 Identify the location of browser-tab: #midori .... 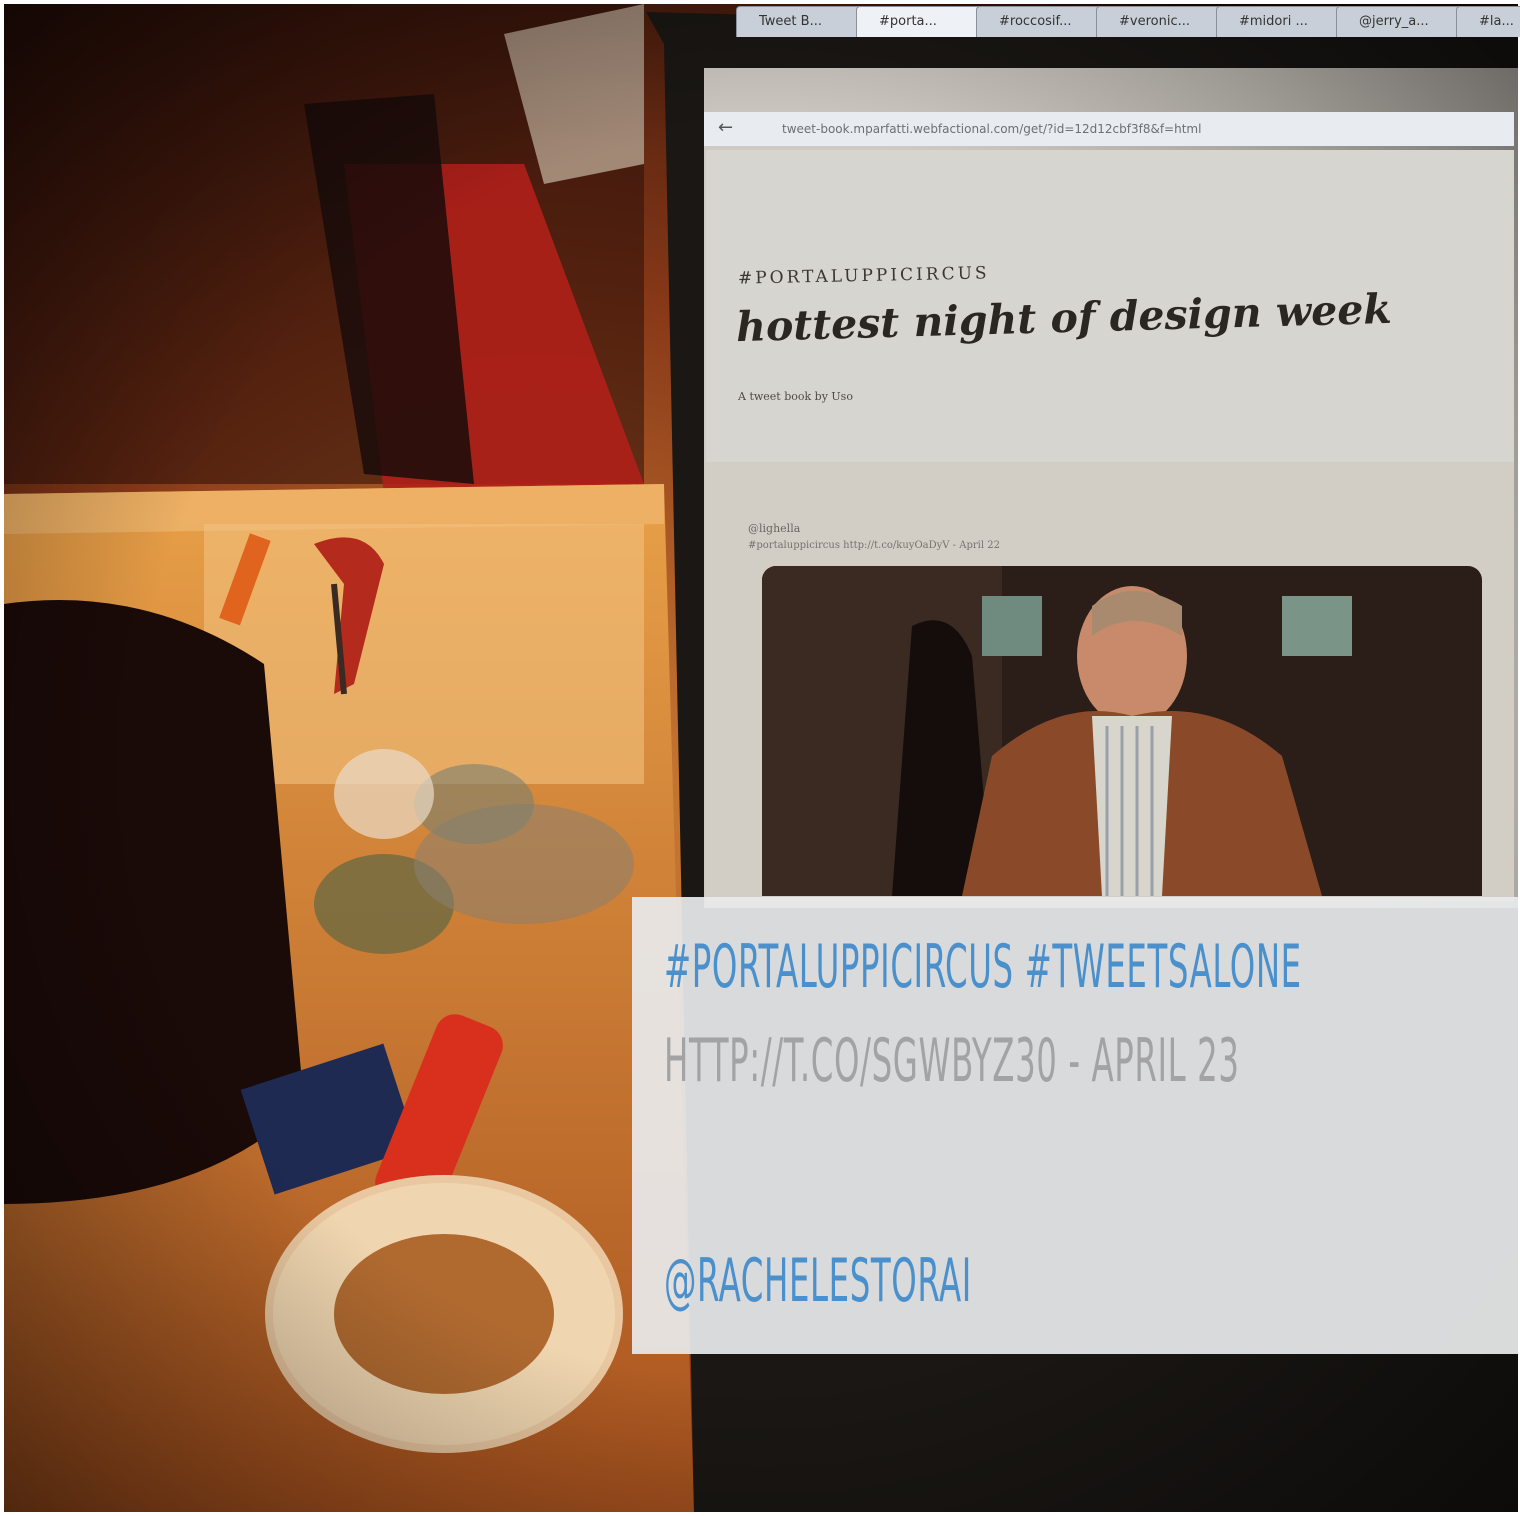
(1283, 21).